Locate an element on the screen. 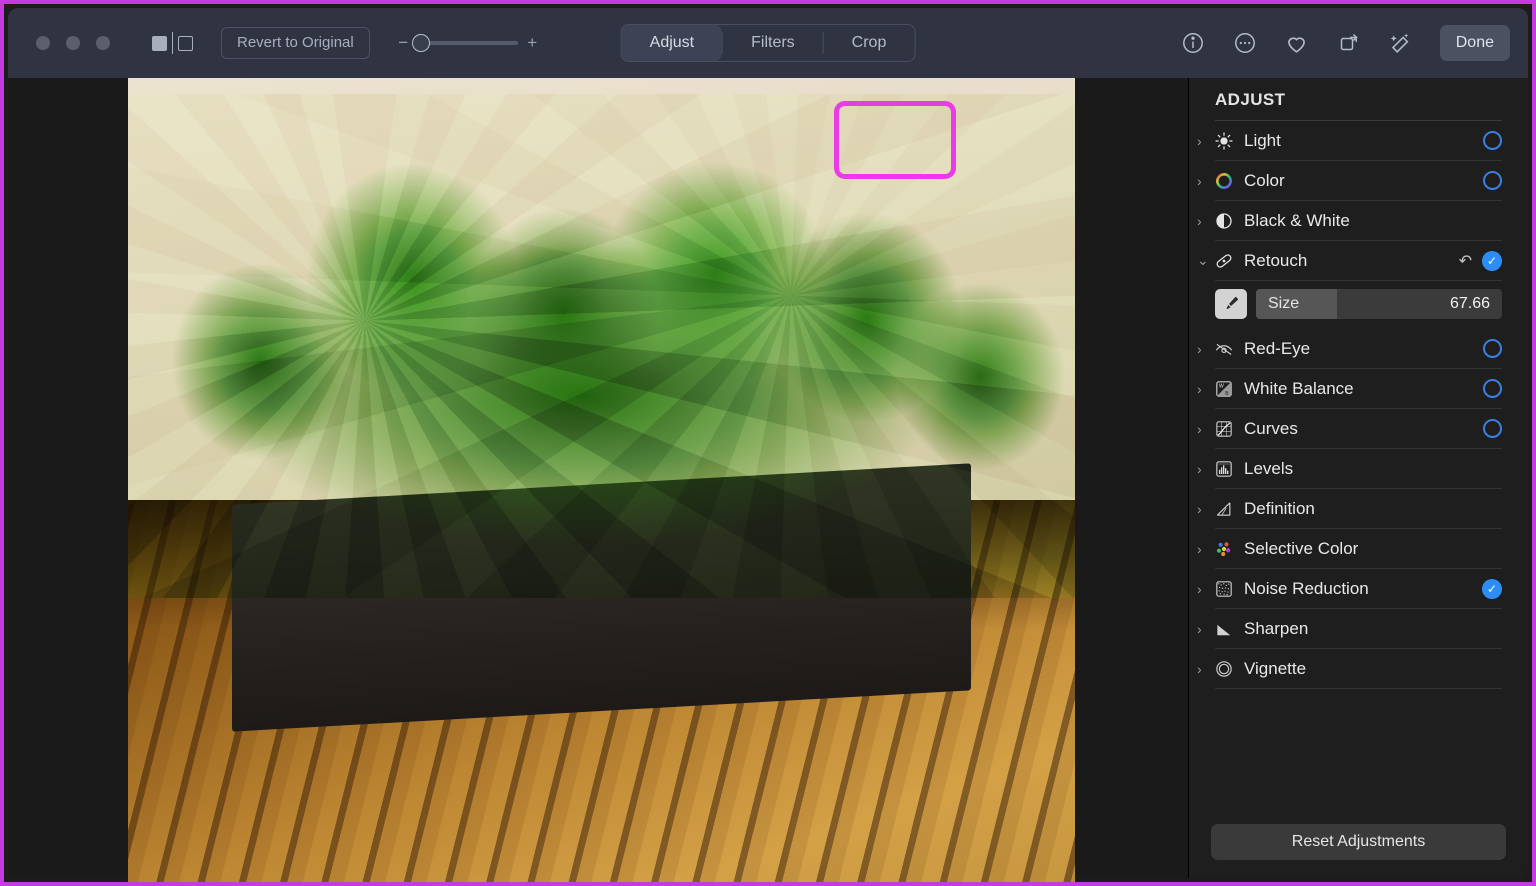 This screenshot has width=1536, height=886. sidebar-item-label: Selective Color is located at coordinates (1301, 548).